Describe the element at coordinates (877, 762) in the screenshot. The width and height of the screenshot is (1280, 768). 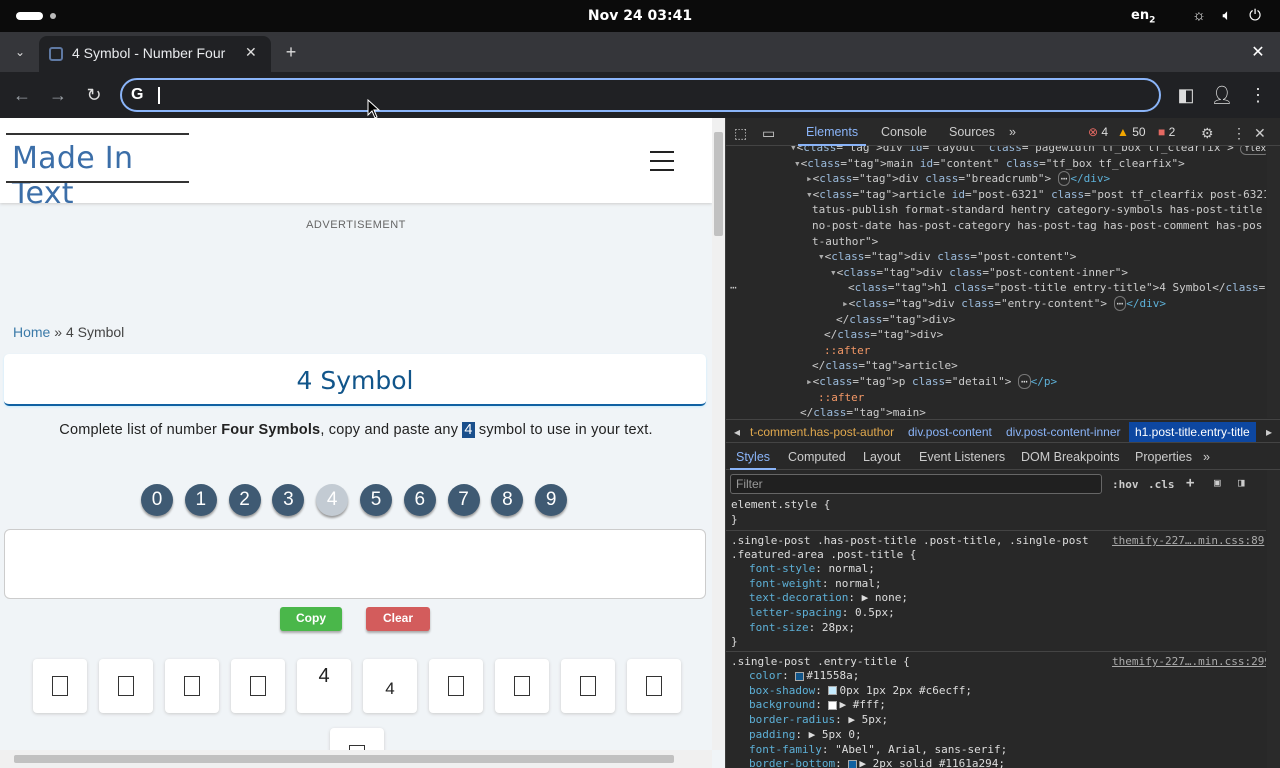
I see `css-property: border-bottom: ▶ 2px solid #1161a294;` at that location.